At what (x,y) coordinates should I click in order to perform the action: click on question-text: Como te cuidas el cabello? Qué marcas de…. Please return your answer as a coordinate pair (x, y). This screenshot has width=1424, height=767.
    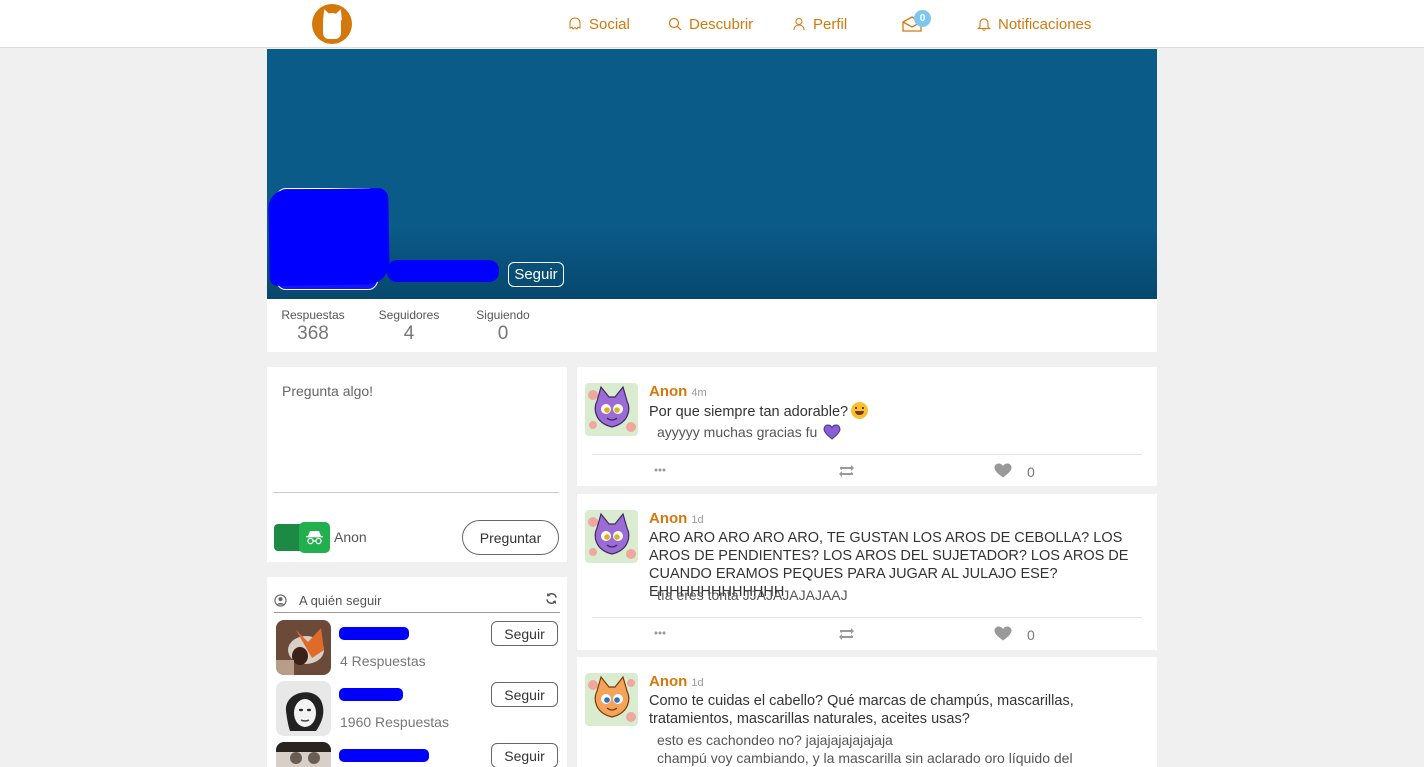
    Looking at the image, I should click on (861, 710).